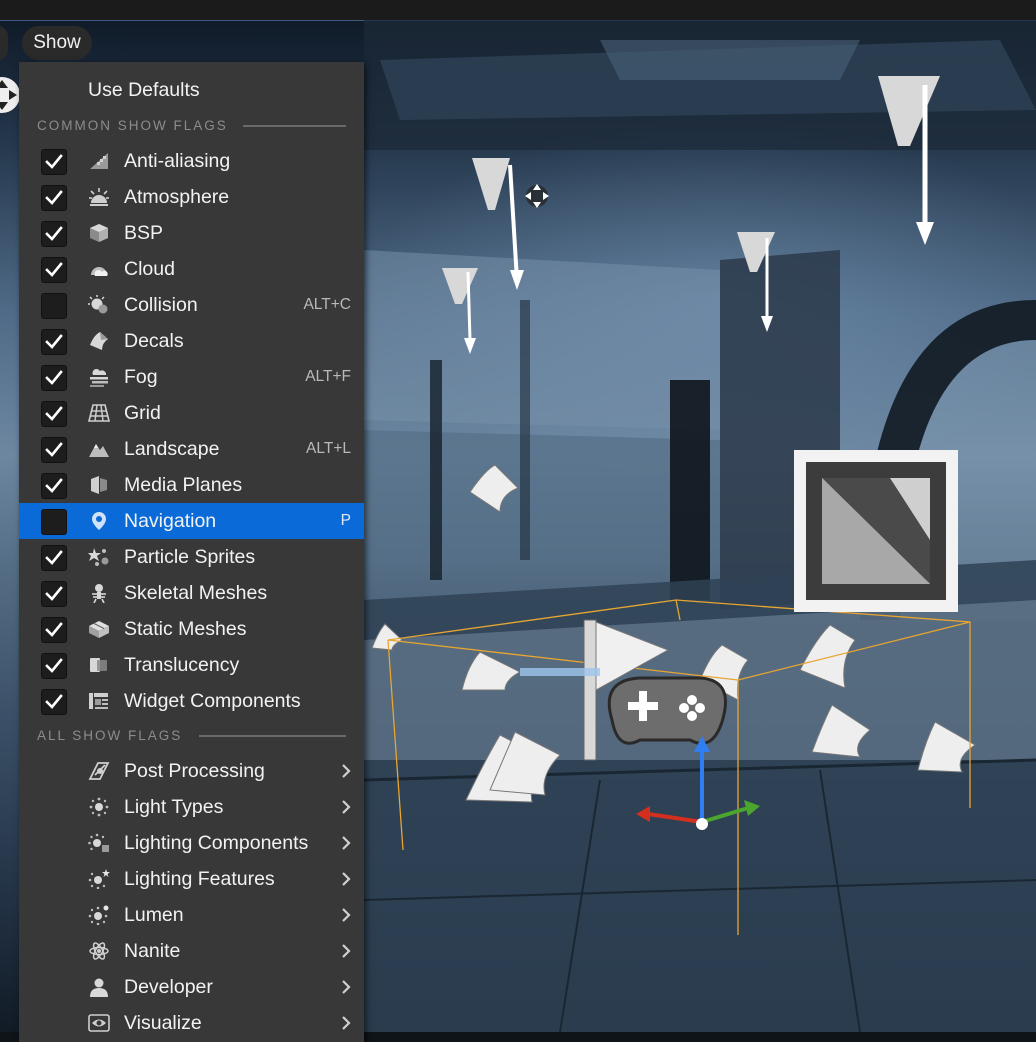 The width and height of the screenshot is (1036, 1042). Describe the element at coordinates (99, 915) in the screenshot. I see `lumen-icon` at that location.